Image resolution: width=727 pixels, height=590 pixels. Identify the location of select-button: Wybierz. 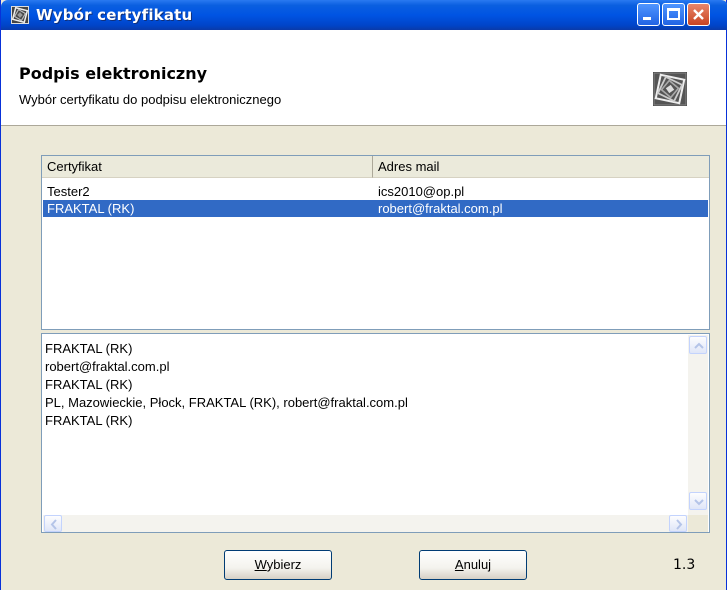
(278, 565).